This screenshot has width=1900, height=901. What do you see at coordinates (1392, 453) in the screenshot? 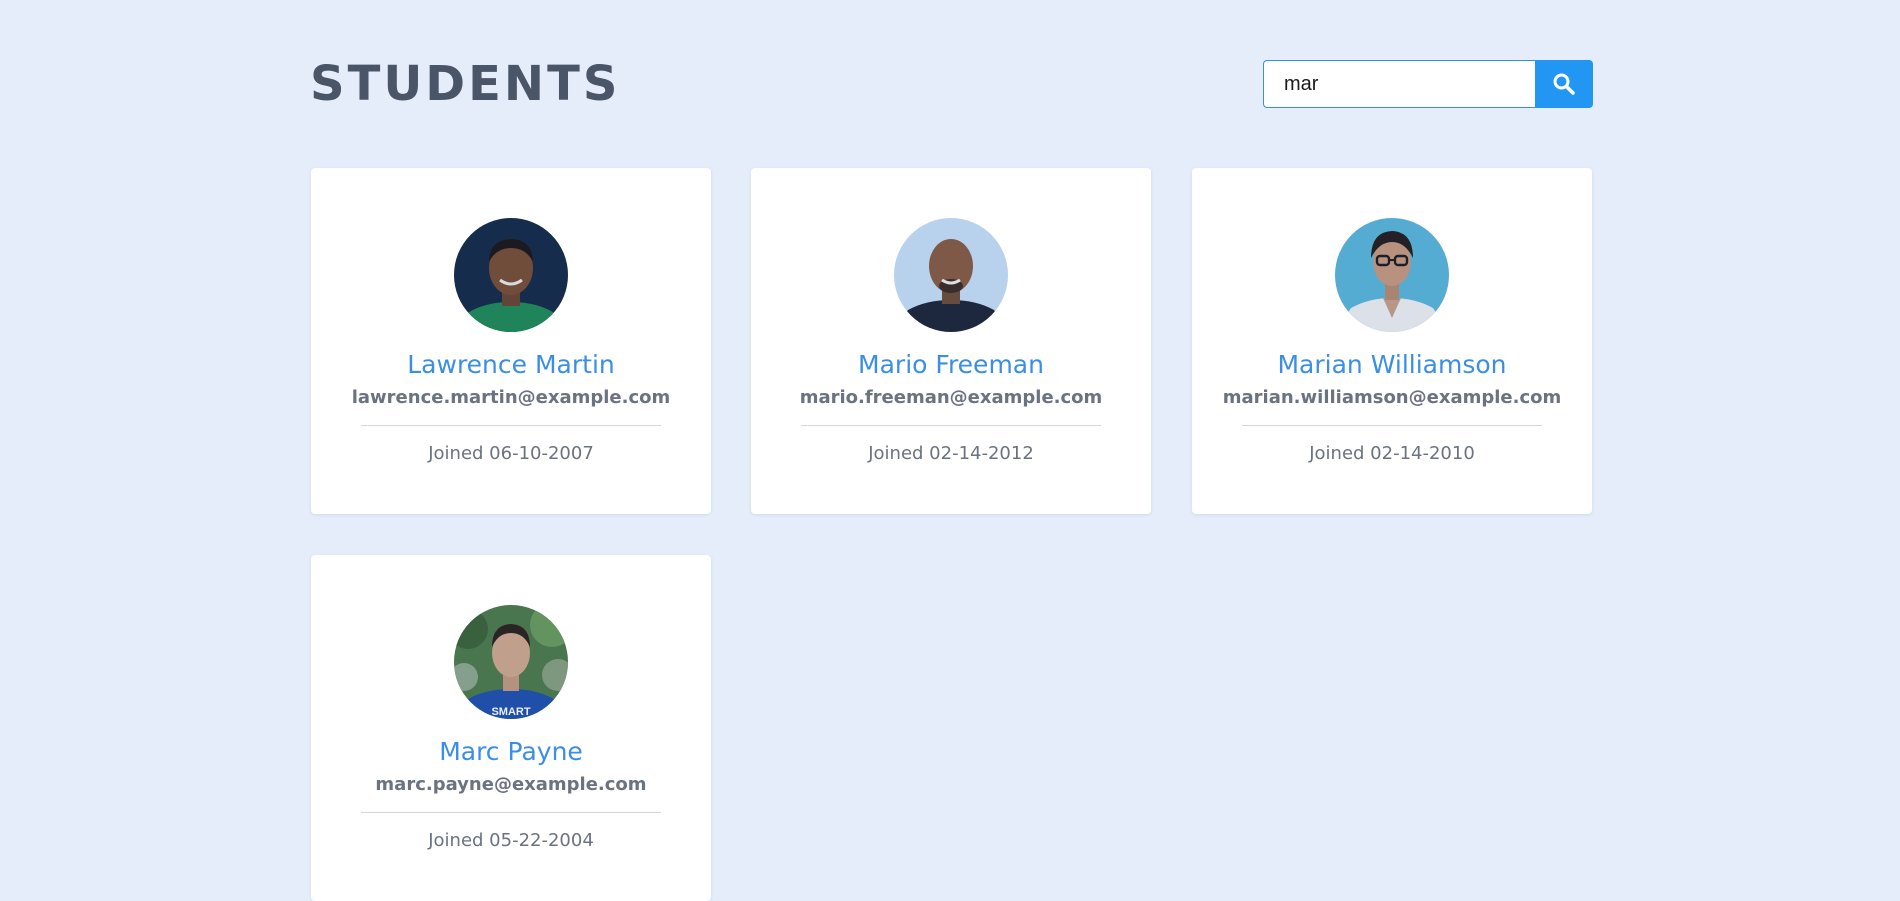
I see `join-date: Joined 02-14-2010` at bounding box center [1392, 453].